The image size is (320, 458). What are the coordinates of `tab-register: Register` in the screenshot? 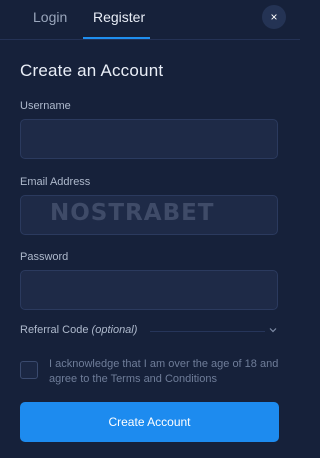 It's located at (119, 17).